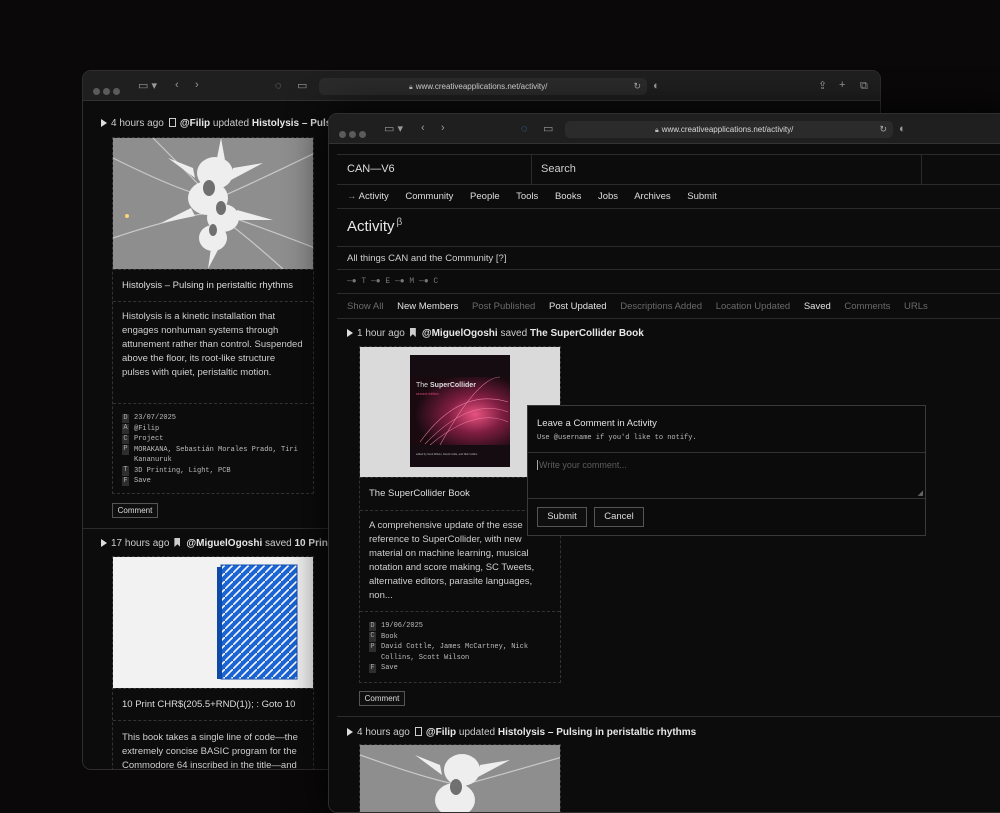 Image resolution: width=1000 pixels, height=813 pixels. I want to click on site-logo: CAN—V6, so click(371, 169).